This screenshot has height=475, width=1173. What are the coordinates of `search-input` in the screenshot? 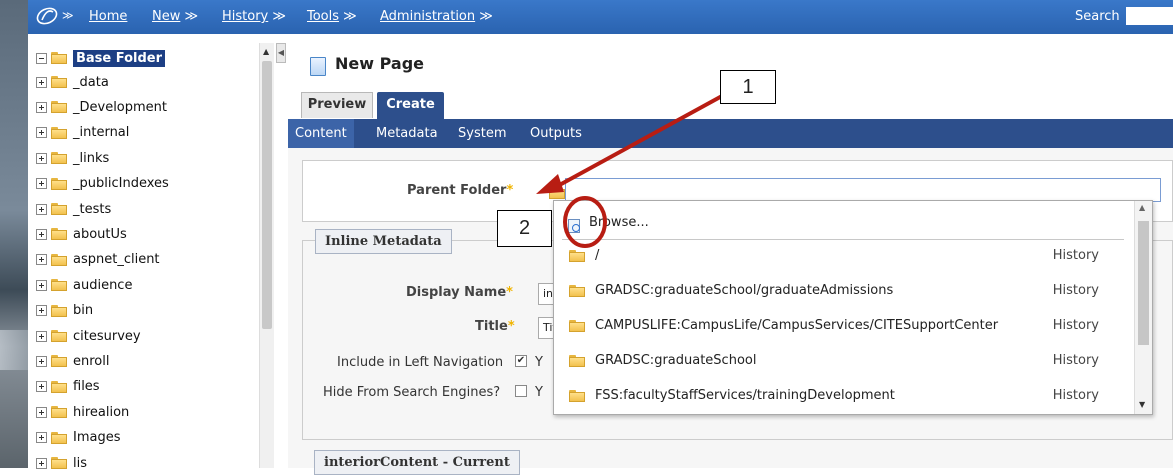 It's located at (1149, 16).